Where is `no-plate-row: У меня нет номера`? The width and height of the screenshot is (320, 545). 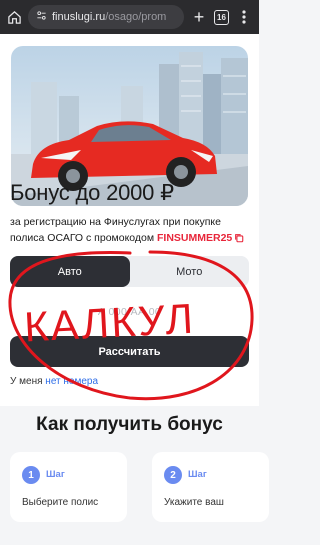
no-plate-row: У меня нет номера is located at coordinates (54, 381).